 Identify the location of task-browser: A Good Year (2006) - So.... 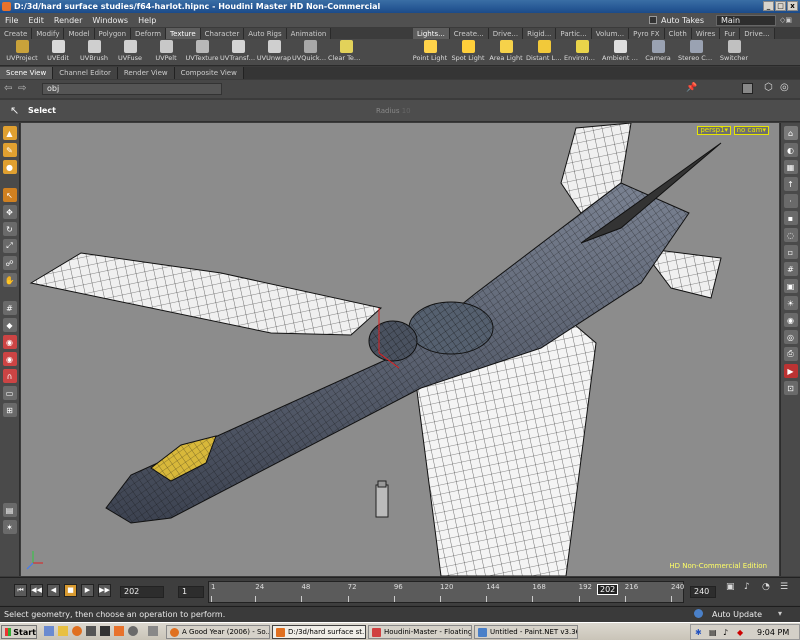
(218, 632).